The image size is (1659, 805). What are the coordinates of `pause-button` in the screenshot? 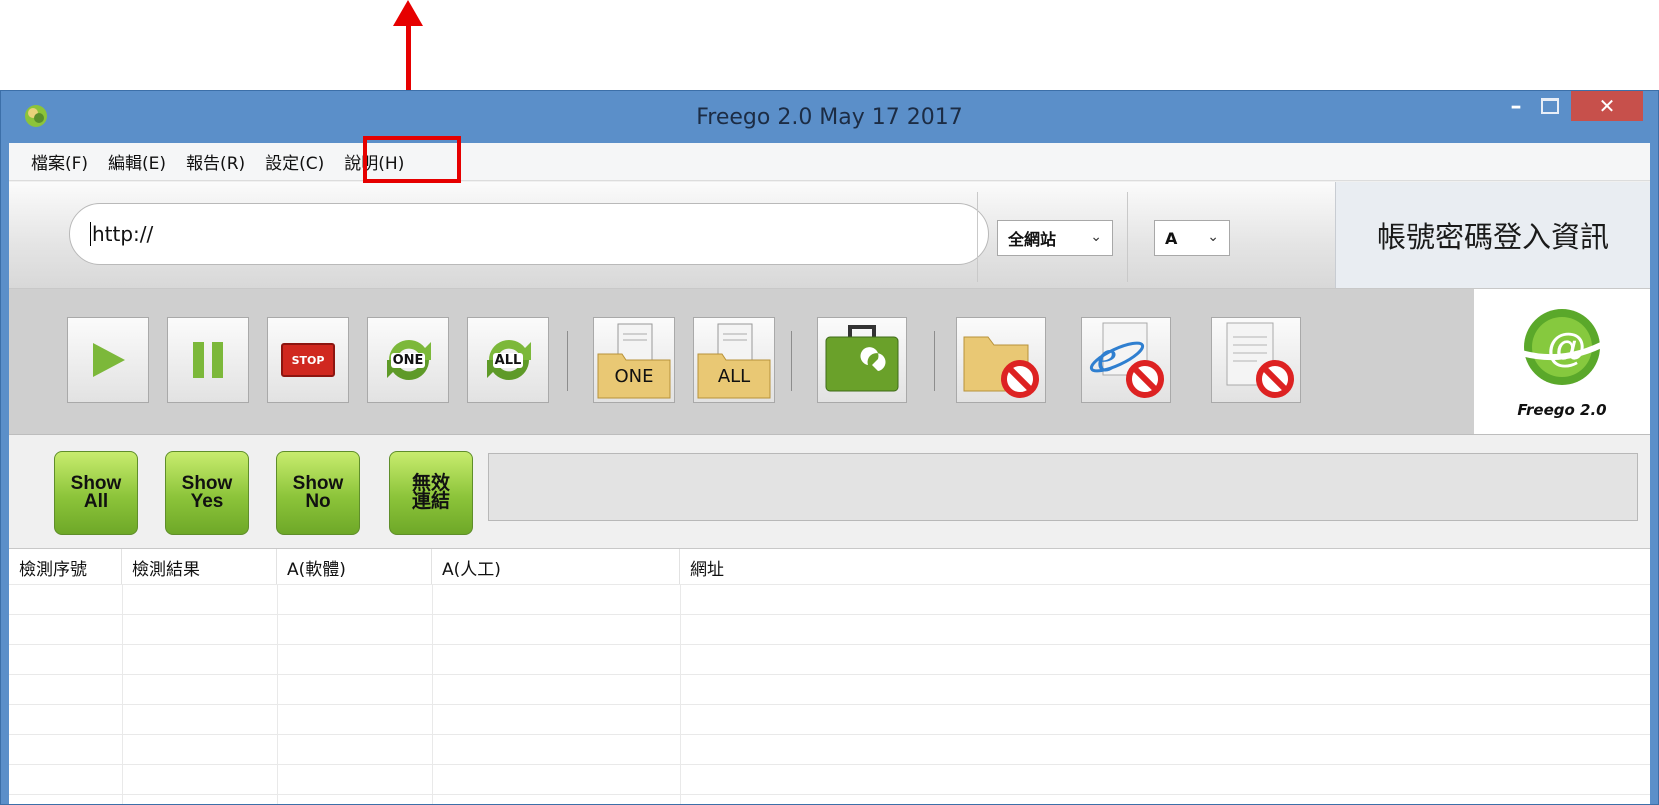 It's located at (208, 360).